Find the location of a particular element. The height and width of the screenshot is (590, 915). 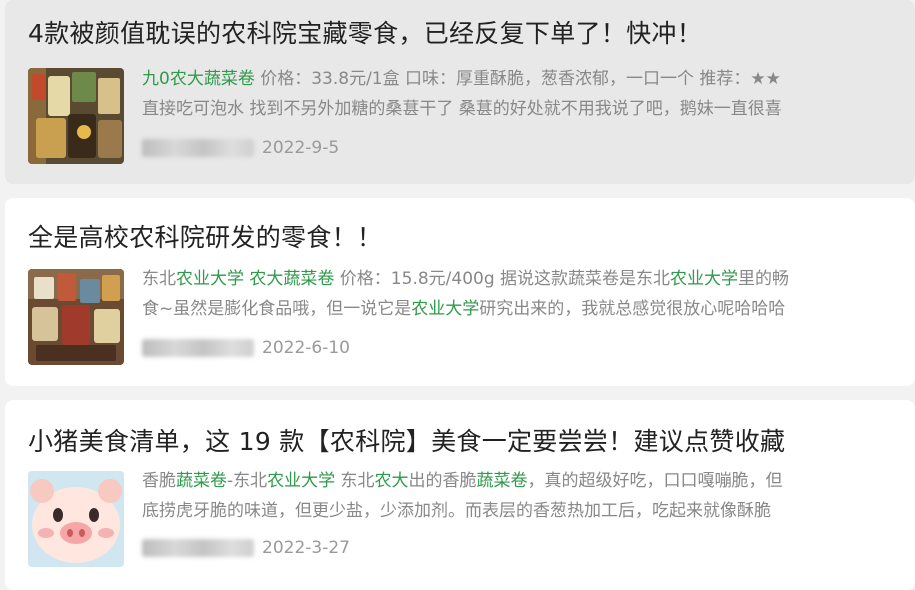

publish-date: 2022-9-5 is located at coordinates (301, 148).